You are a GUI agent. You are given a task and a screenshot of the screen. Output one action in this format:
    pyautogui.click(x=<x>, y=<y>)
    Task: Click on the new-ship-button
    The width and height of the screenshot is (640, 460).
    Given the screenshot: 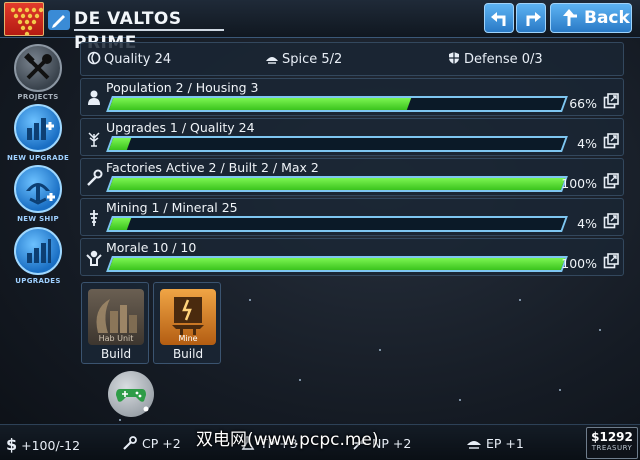 What is the action you would take?
    pyautogui.click(x=38, y=189)
    